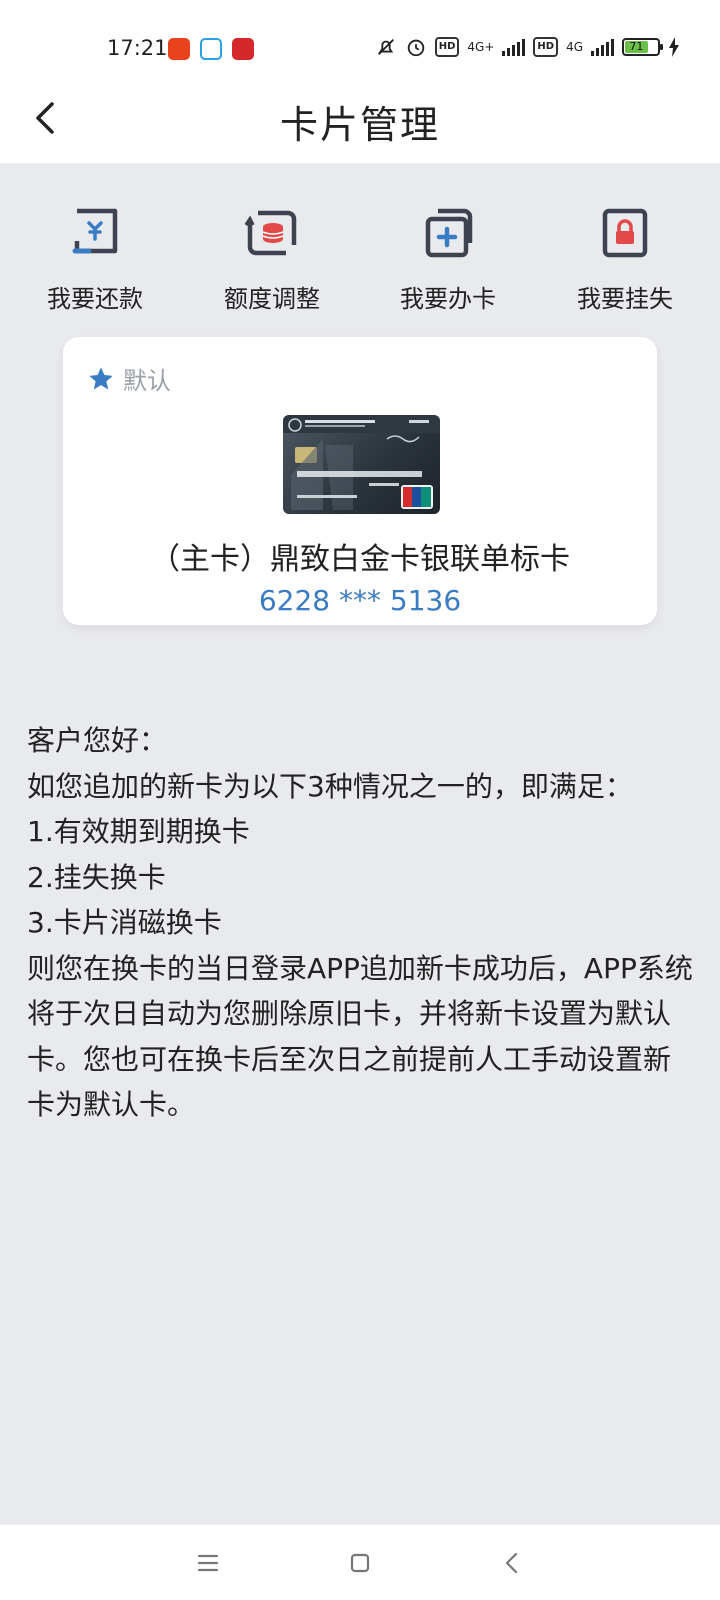 The height and width of the screenshot is (1600, 720). Describe the element at coordinates (625, 233) in the screenshot. I see `report-loss-icon` at that location.